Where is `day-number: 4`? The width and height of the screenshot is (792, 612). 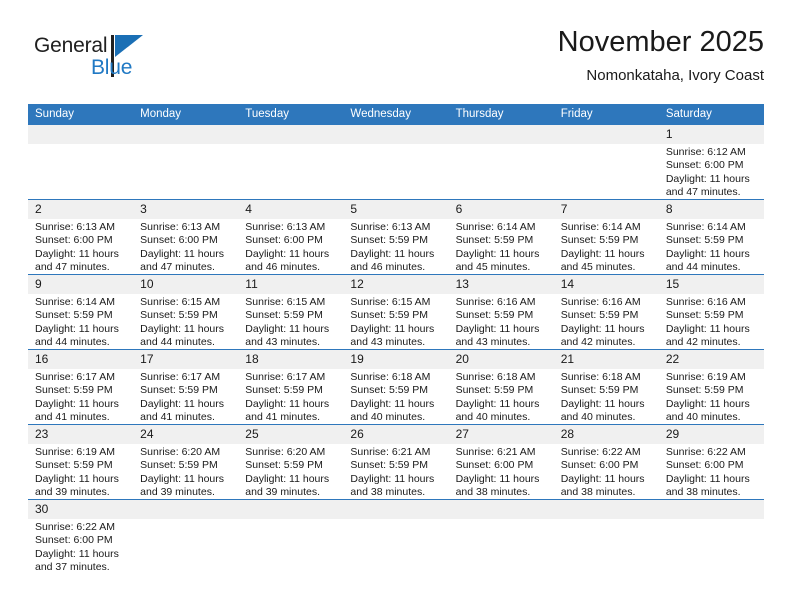 day-number: 4 is located at coordinates (290, 209).